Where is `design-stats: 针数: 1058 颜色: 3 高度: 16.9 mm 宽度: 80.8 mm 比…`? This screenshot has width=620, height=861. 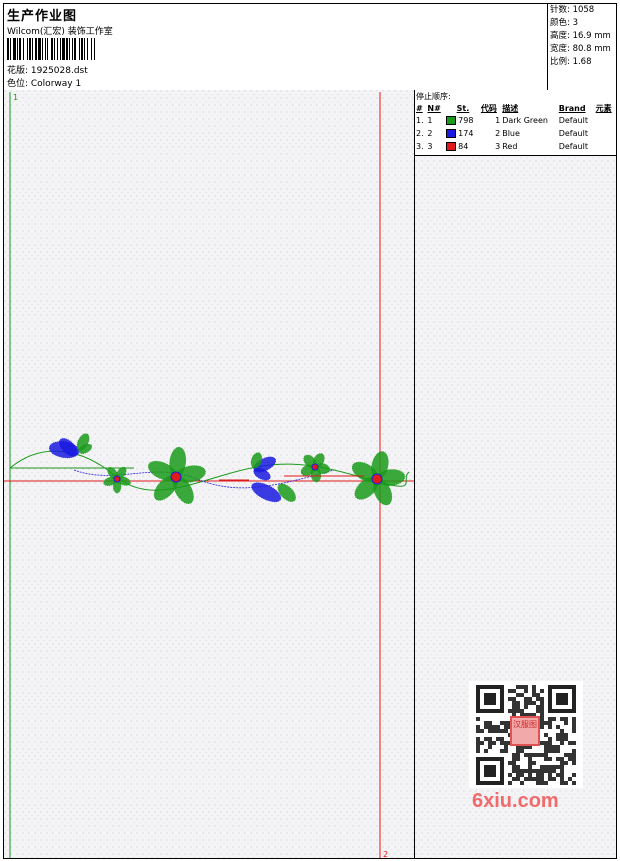 design-stats: 针数: 1058 颜色: 3 高度: 16.9 mm 宽度: 80.8 mm 比… is located at coordinates (581, 47).